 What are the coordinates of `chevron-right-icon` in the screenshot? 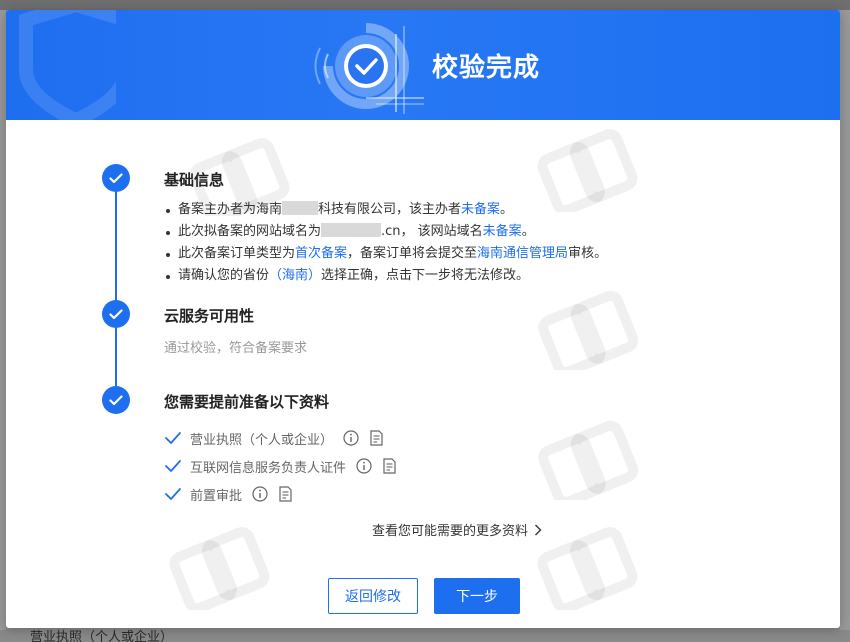 It's located at (538, 529).